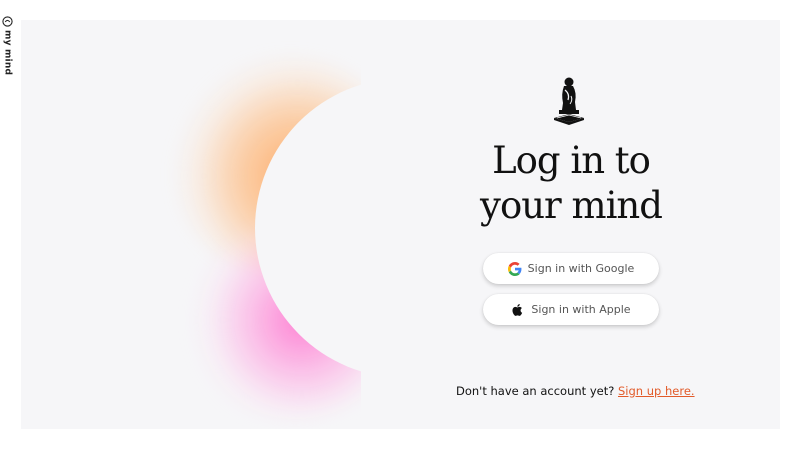  What do you see at coordinates (581, 309) in the screenshot?
I see `apple-button-label: Sign in with Apple` at bounding box center [581, 309].